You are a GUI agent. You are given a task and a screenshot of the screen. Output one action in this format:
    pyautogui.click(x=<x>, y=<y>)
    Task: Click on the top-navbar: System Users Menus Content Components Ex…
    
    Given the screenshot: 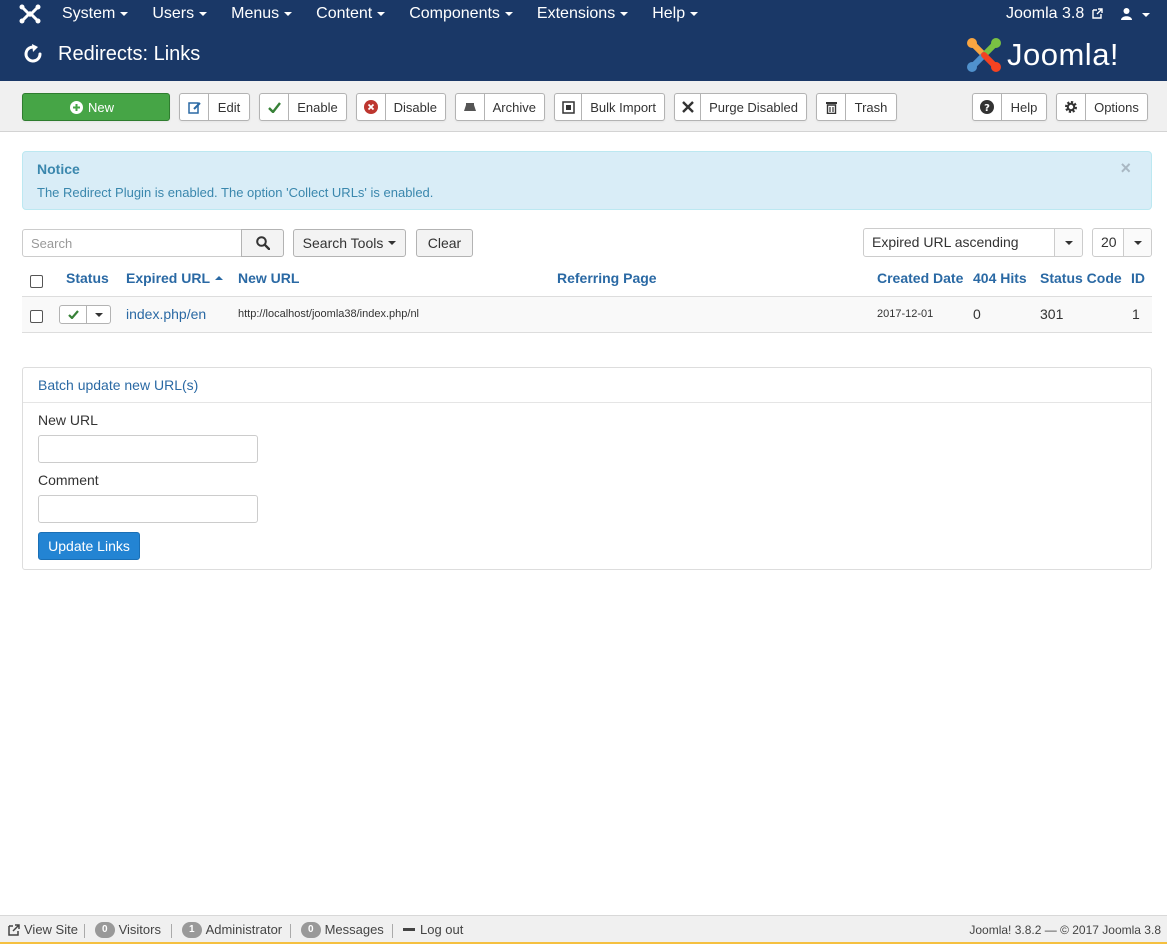 What is the action you would take?
    pyautogui.click(x=583, y=14)
    